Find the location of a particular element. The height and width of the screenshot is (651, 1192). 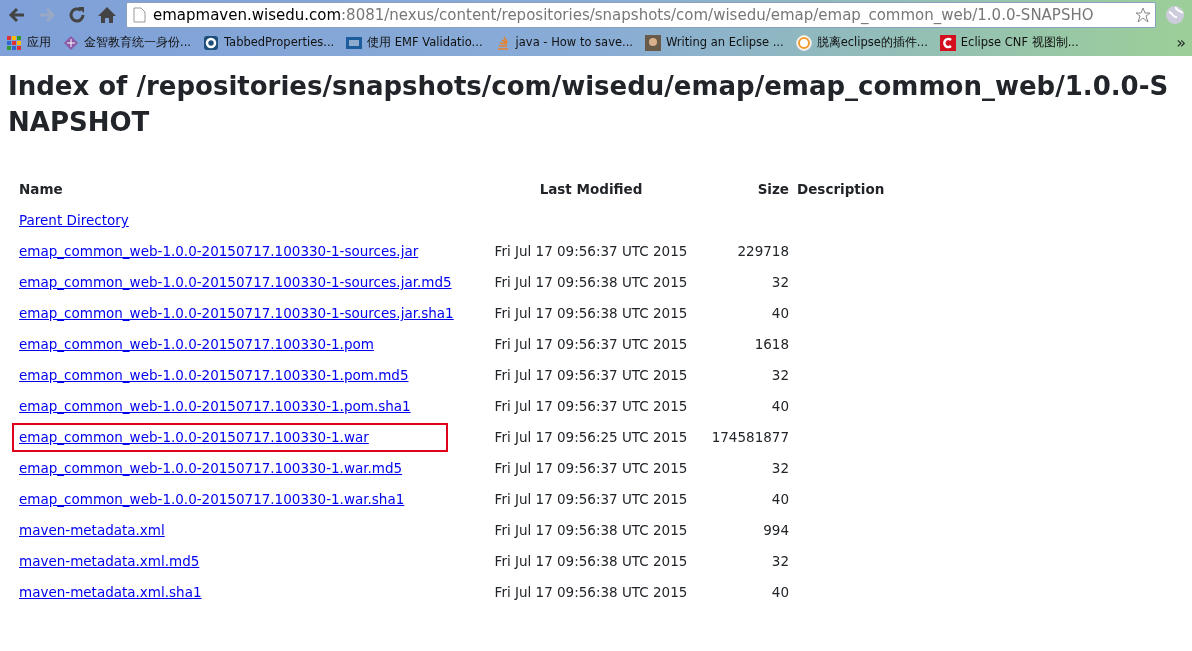

file-link: emap_common_web-1.0.0-20150717.100330-1.pom.sha1 is located at coordinates (215, 406).